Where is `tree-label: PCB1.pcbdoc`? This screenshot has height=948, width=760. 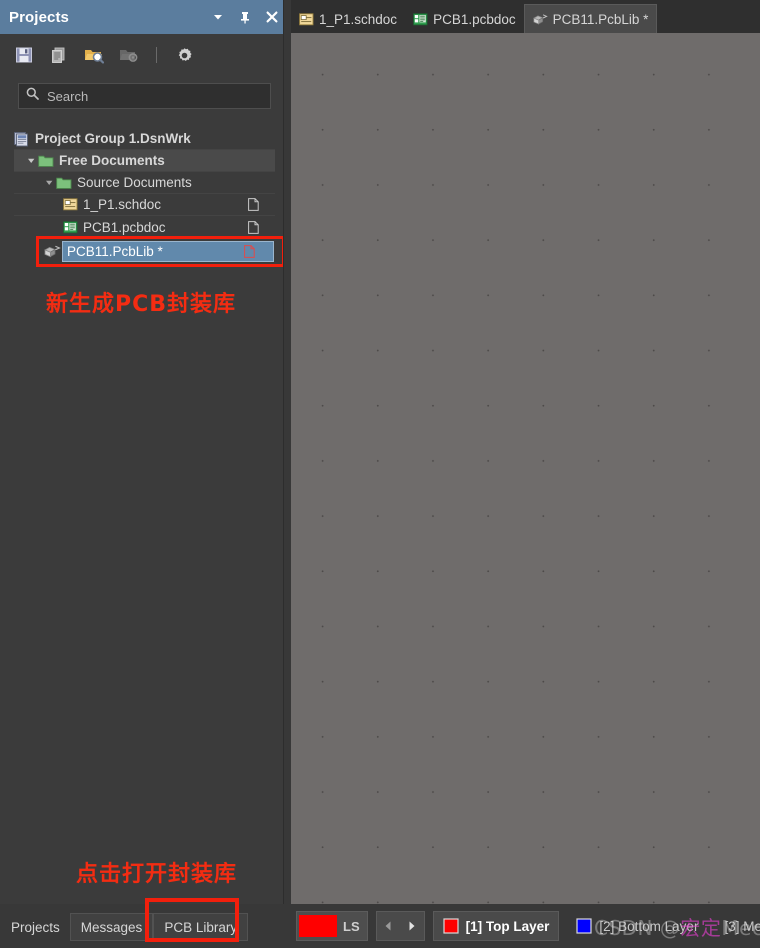
tree-label: PCB1.pcbdoc is located at coordinates (124, 227).